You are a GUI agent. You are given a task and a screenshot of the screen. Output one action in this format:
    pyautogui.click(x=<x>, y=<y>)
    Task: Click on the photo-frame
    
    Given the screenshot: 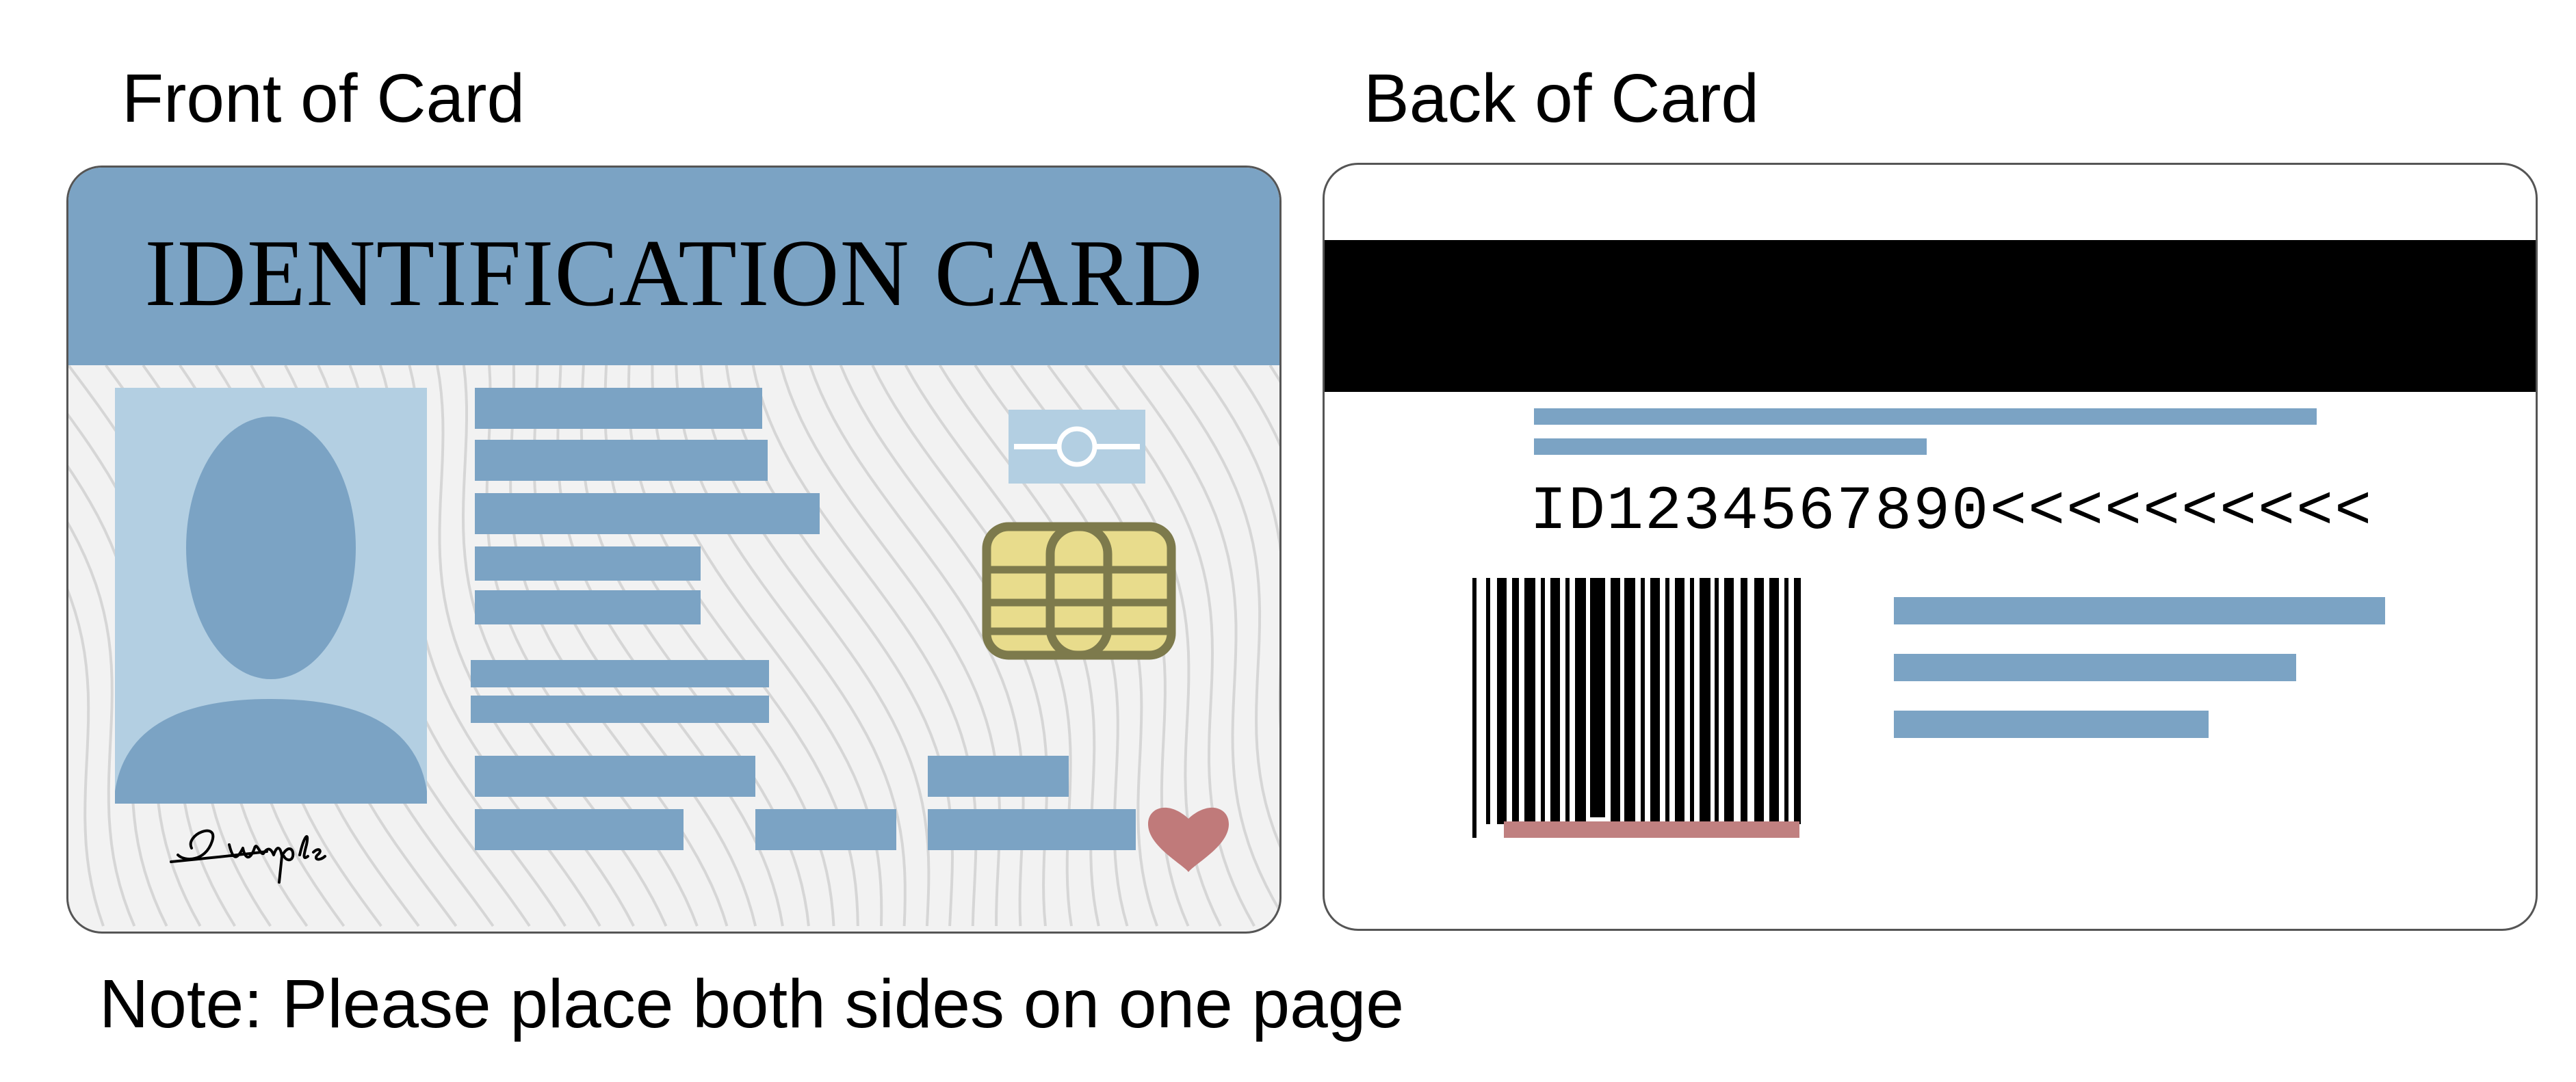 What is the action you would take?
    pyautogui.click(x=271, y=596)
    